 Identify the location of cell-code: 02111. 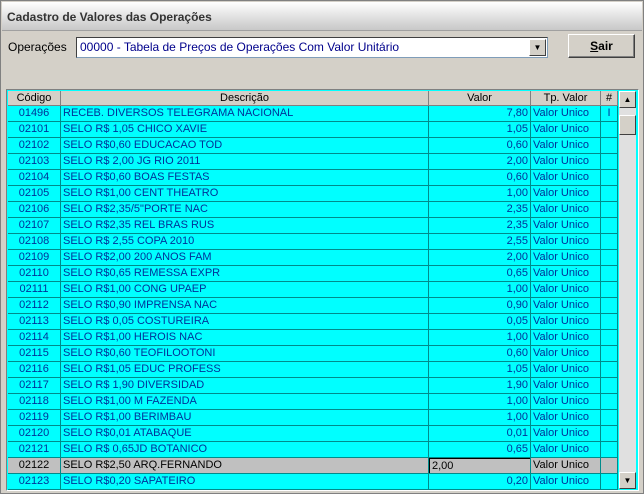
(34, 290).